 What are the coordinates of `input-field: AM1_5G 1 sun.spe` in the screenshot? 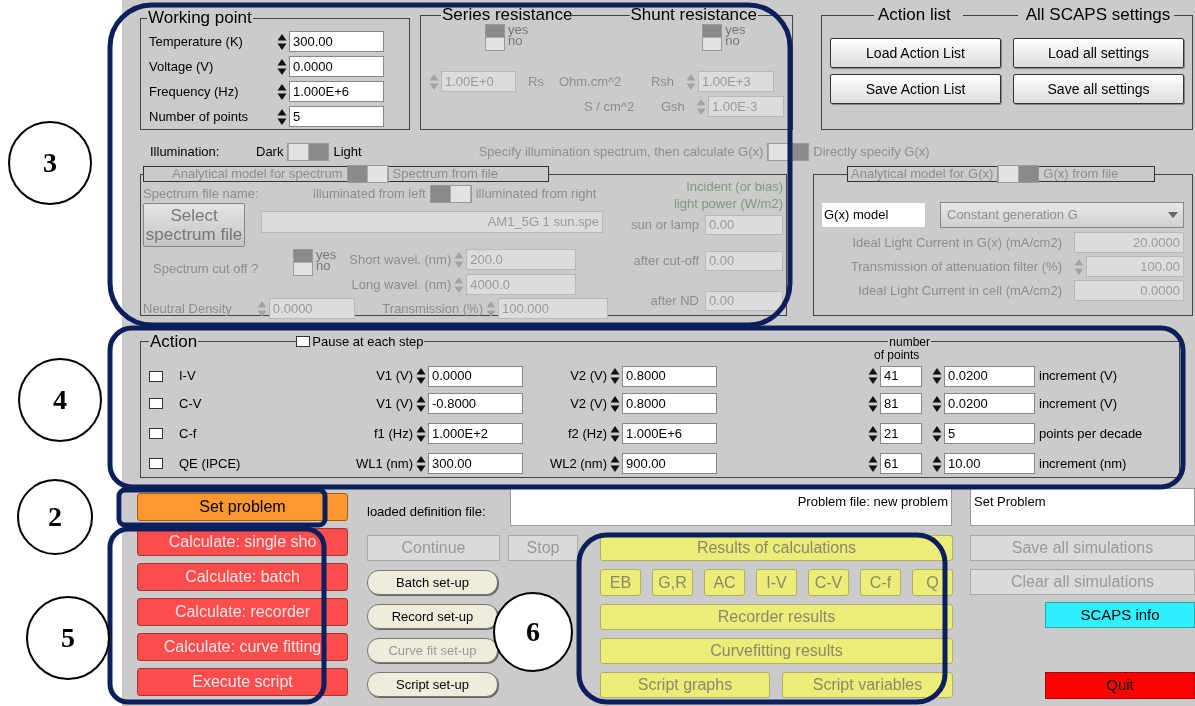 It's located at (432, 222).